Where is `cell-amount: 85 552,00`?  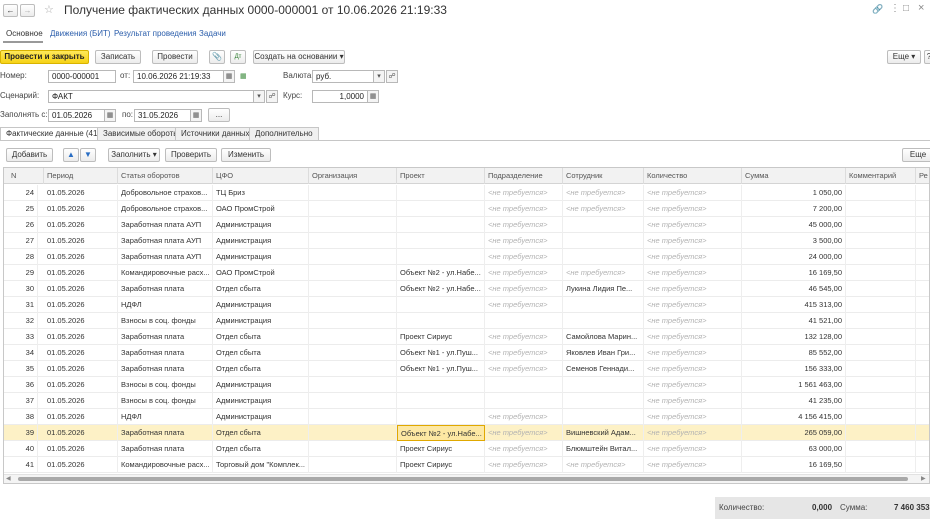
cell-amount: 85 552,00 is located at coordinates (794, 353).